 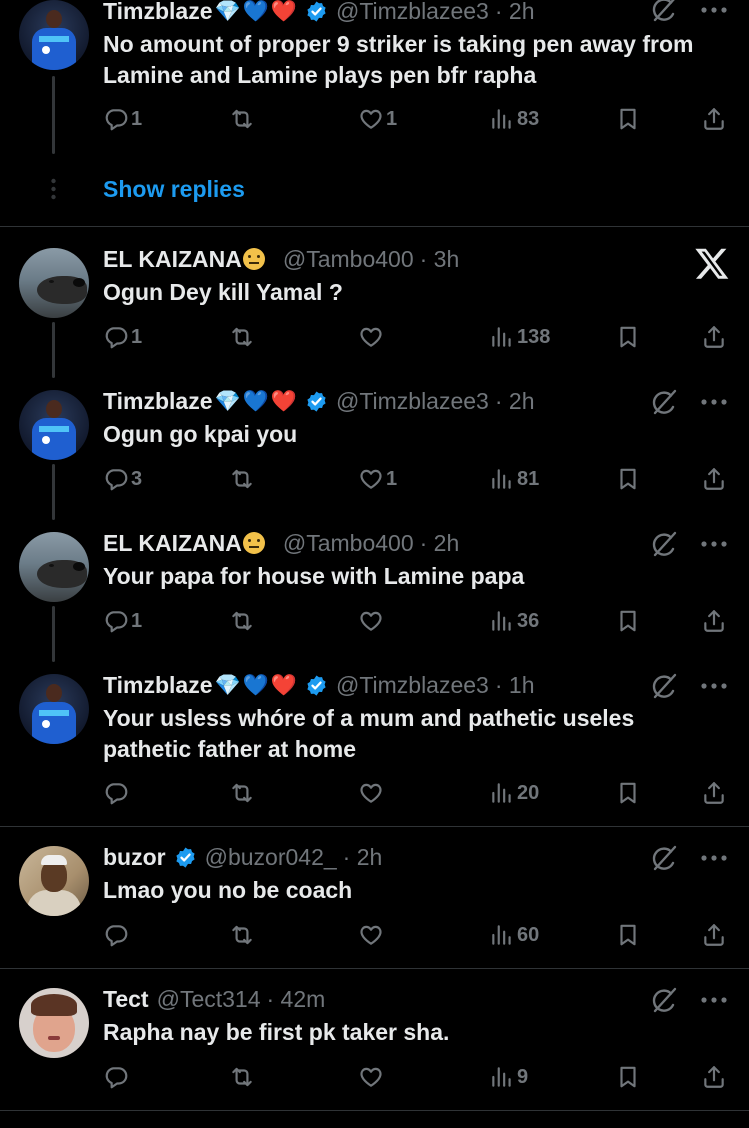 I want to click on verified-icon, so click(x=316, y=11).